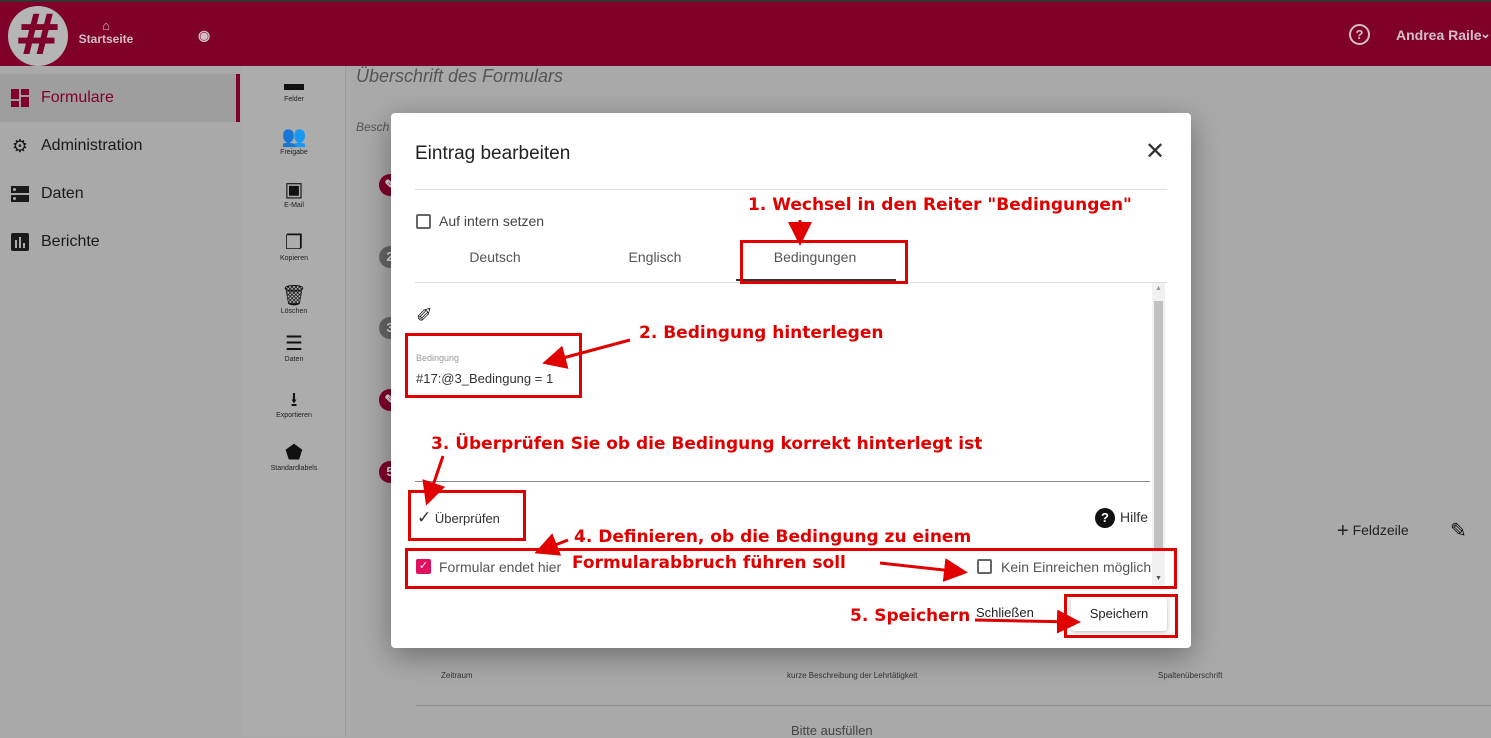  Describe the element at coordinates (1027, 621) in the screenshot. I see `arrow-step5` at that location.